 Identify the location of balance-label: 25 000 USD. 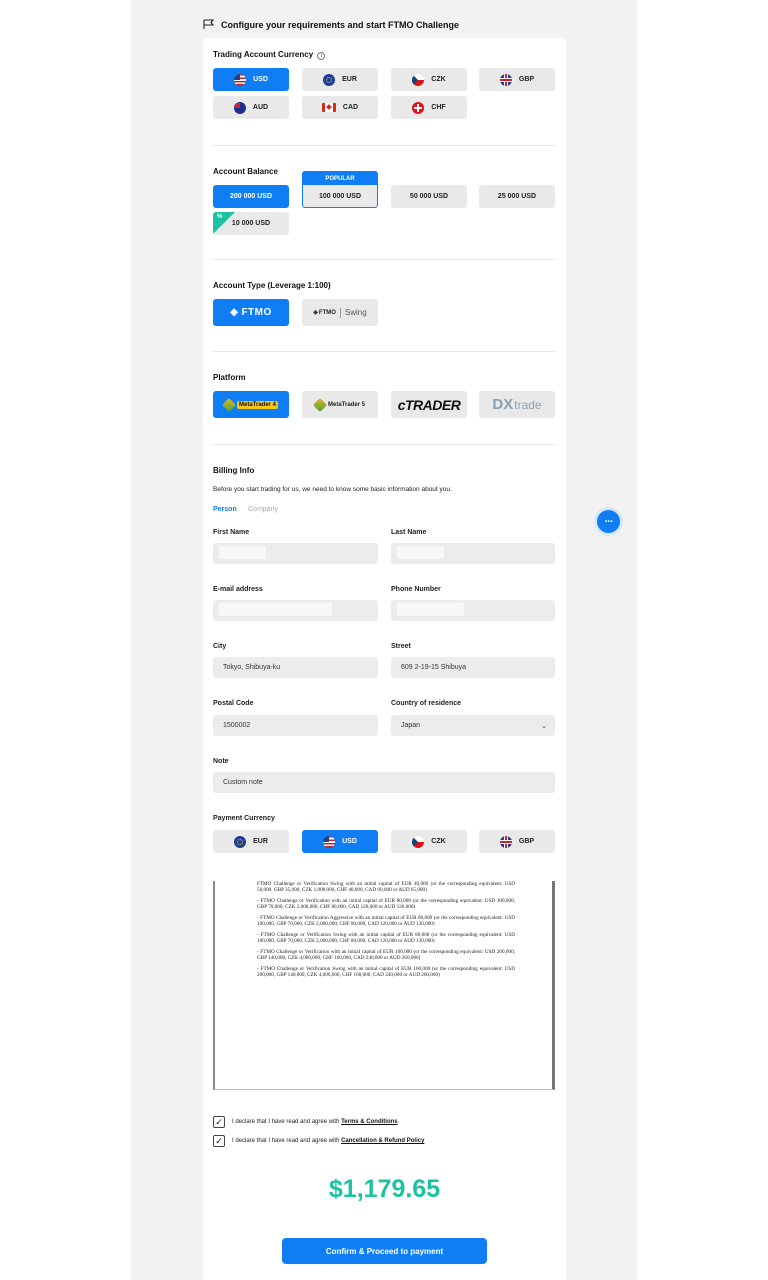
(517, 196).